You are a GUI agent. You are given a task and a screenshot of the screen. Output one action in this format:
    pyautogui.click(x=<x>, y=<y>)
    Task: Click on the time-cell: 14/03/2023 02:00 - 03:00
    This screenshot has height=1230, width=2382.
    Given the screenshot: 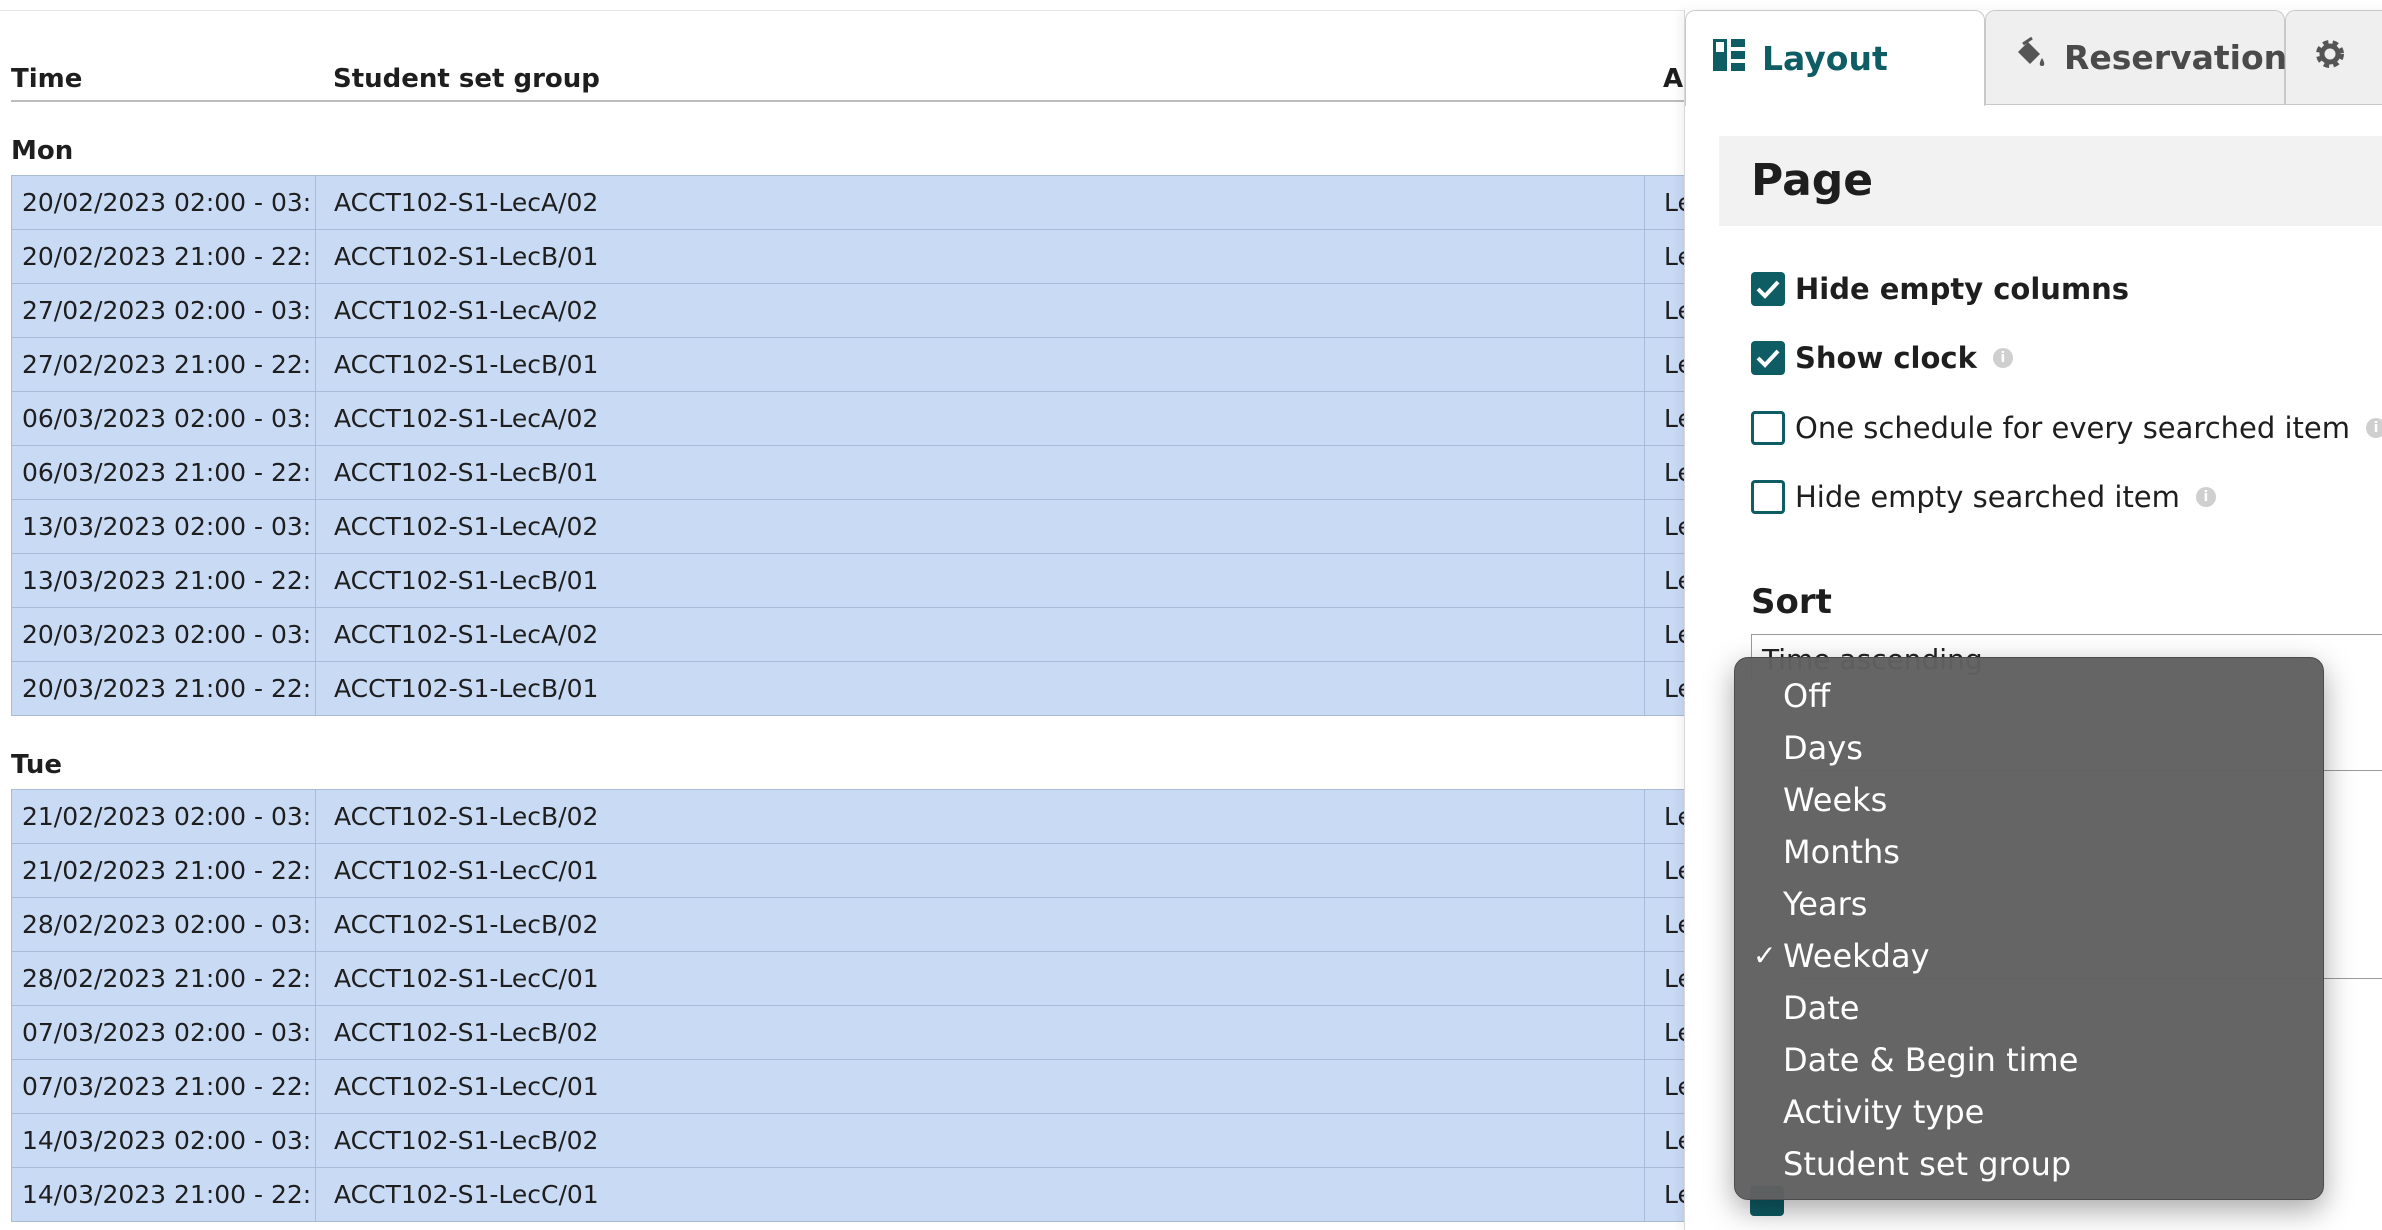 What is the action you would take?
    pyautogui.click(x=167, y=1140)
    